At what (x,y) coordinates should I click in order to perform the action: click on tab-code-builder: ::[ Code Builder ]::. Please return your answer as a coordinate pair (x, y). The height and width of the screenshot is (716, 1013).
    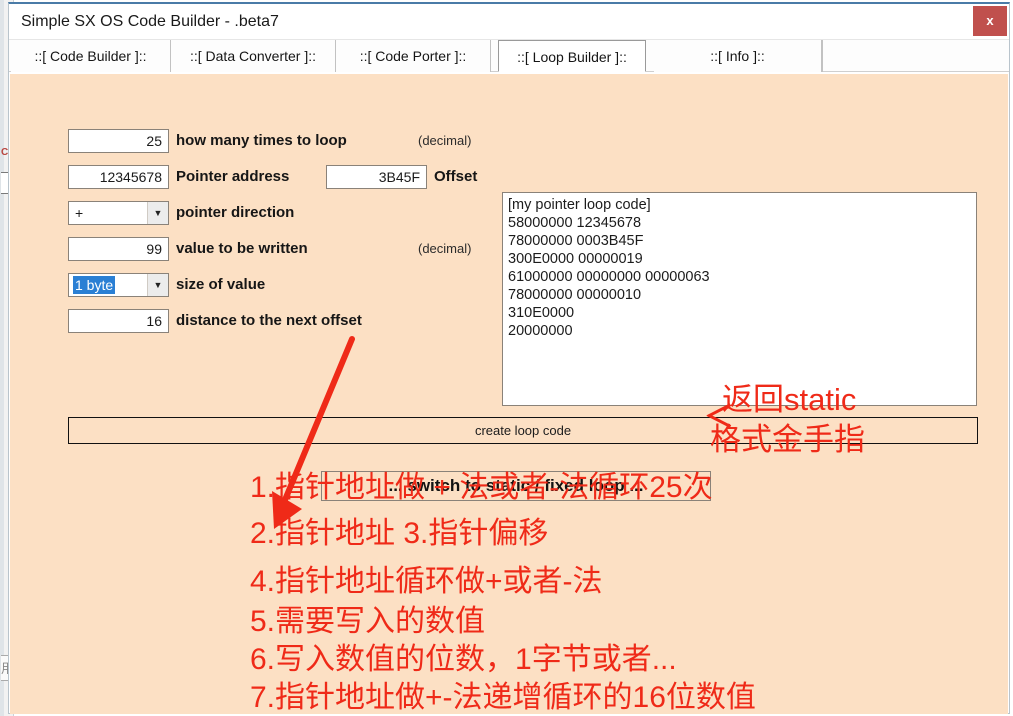
    Looking at the image, I should click on (91, 56).